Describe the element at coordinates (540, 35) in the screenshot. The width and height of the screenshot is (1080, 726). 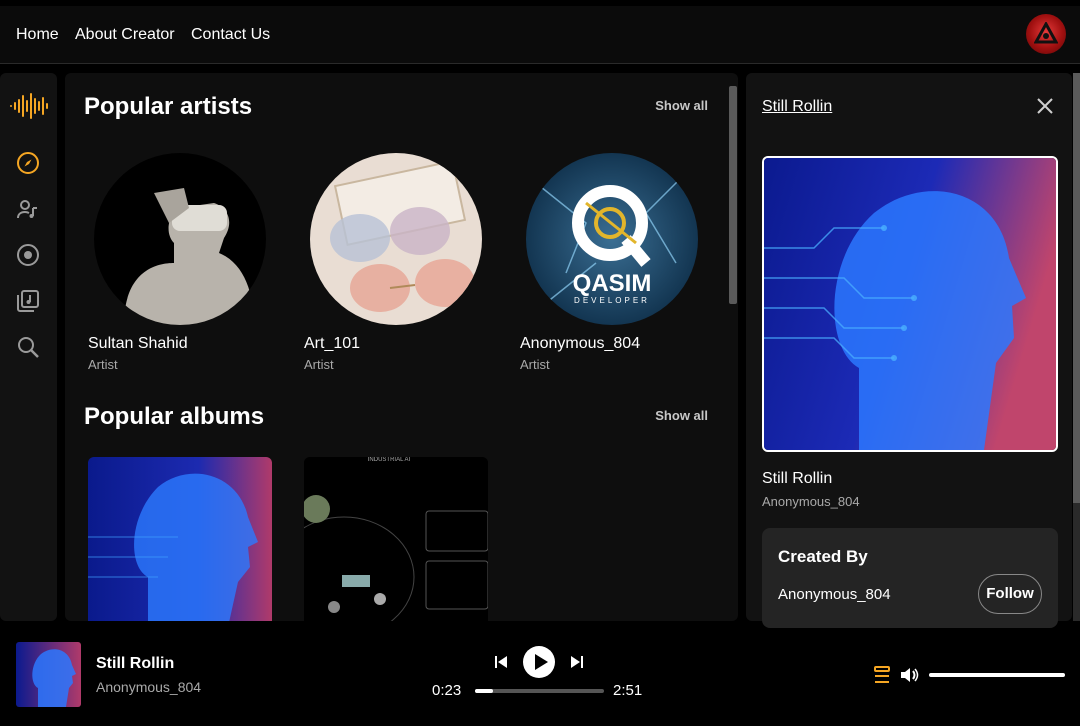
I see `top-nav: Home About Creator Contact Us` at that location.